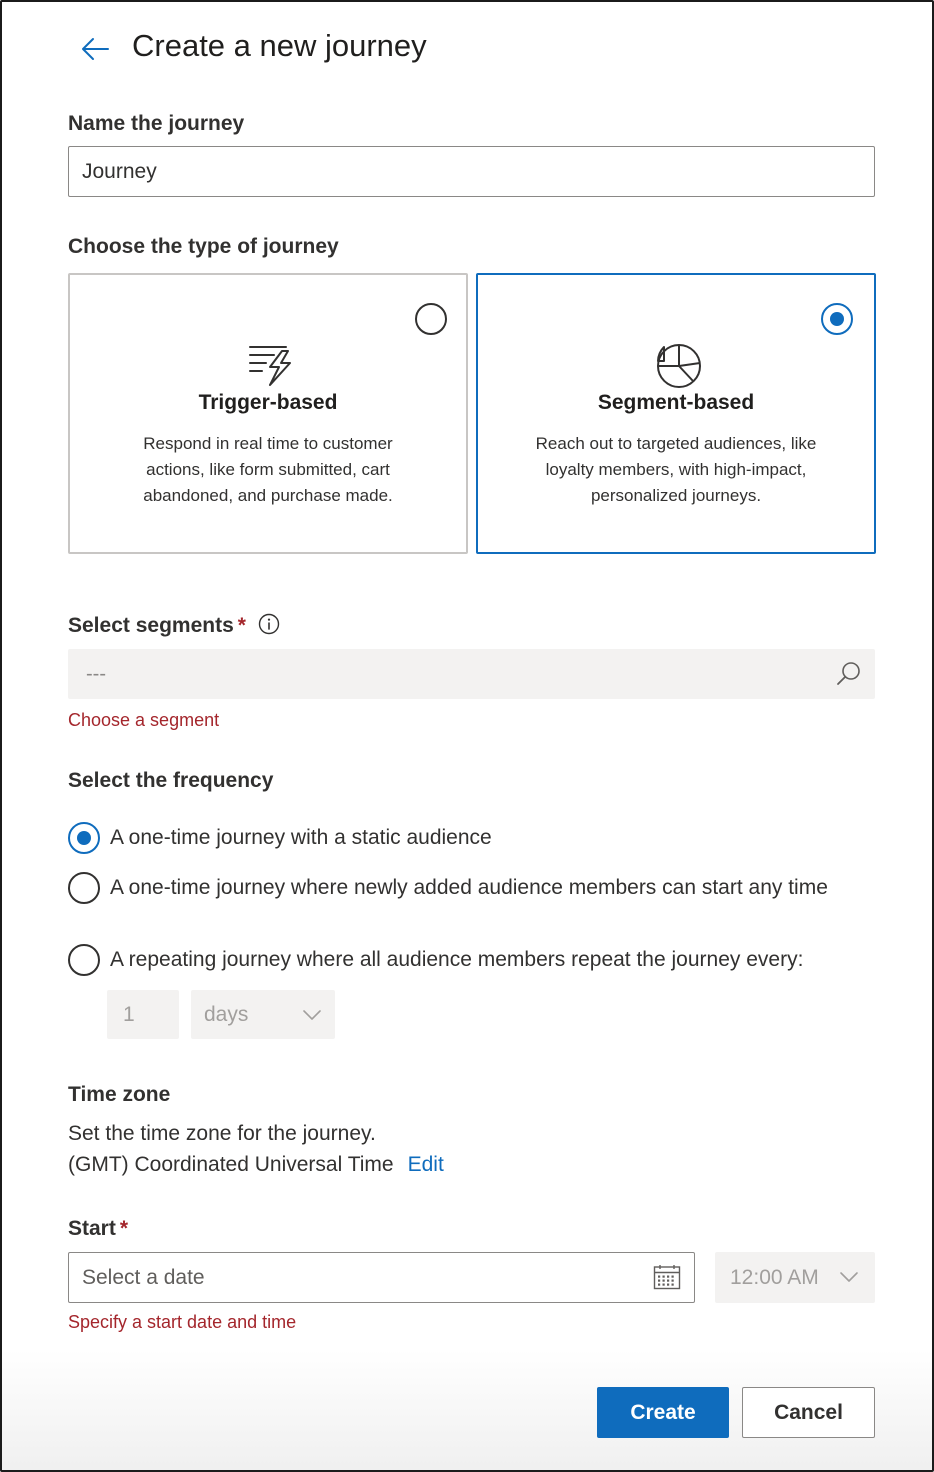 The image size is (934, 1472). I want to click on start-required-marker: *, so click(124, 1228).